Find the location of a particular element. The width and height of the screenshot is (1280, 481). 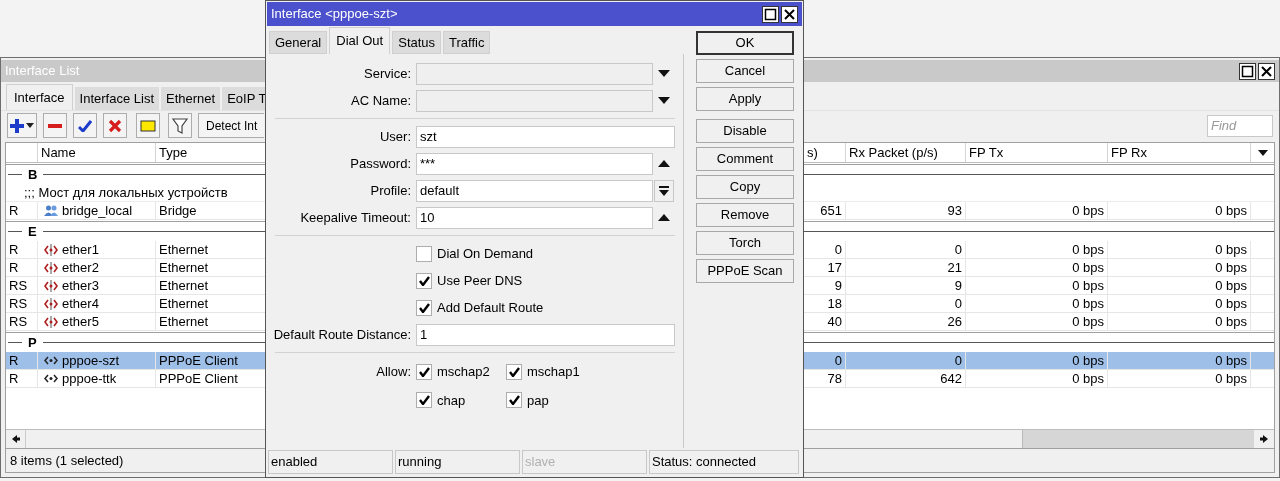

table-cell-text: ether1 is located at coordinates (80, 249).